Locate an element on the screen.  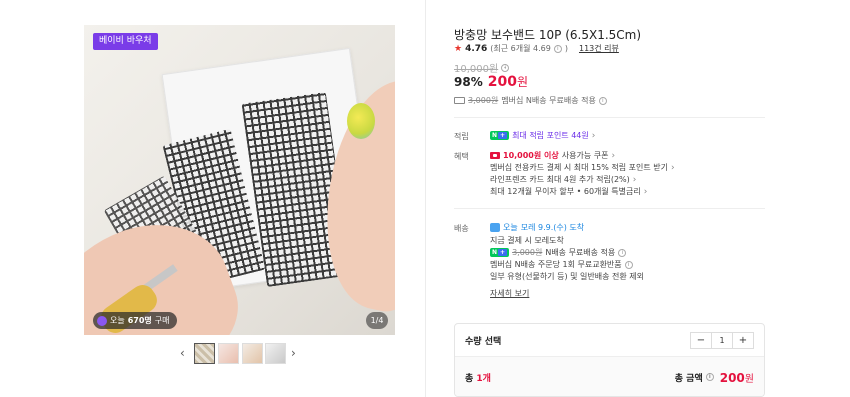
rating-score: 4.76 is located at coordinates (476, 48).